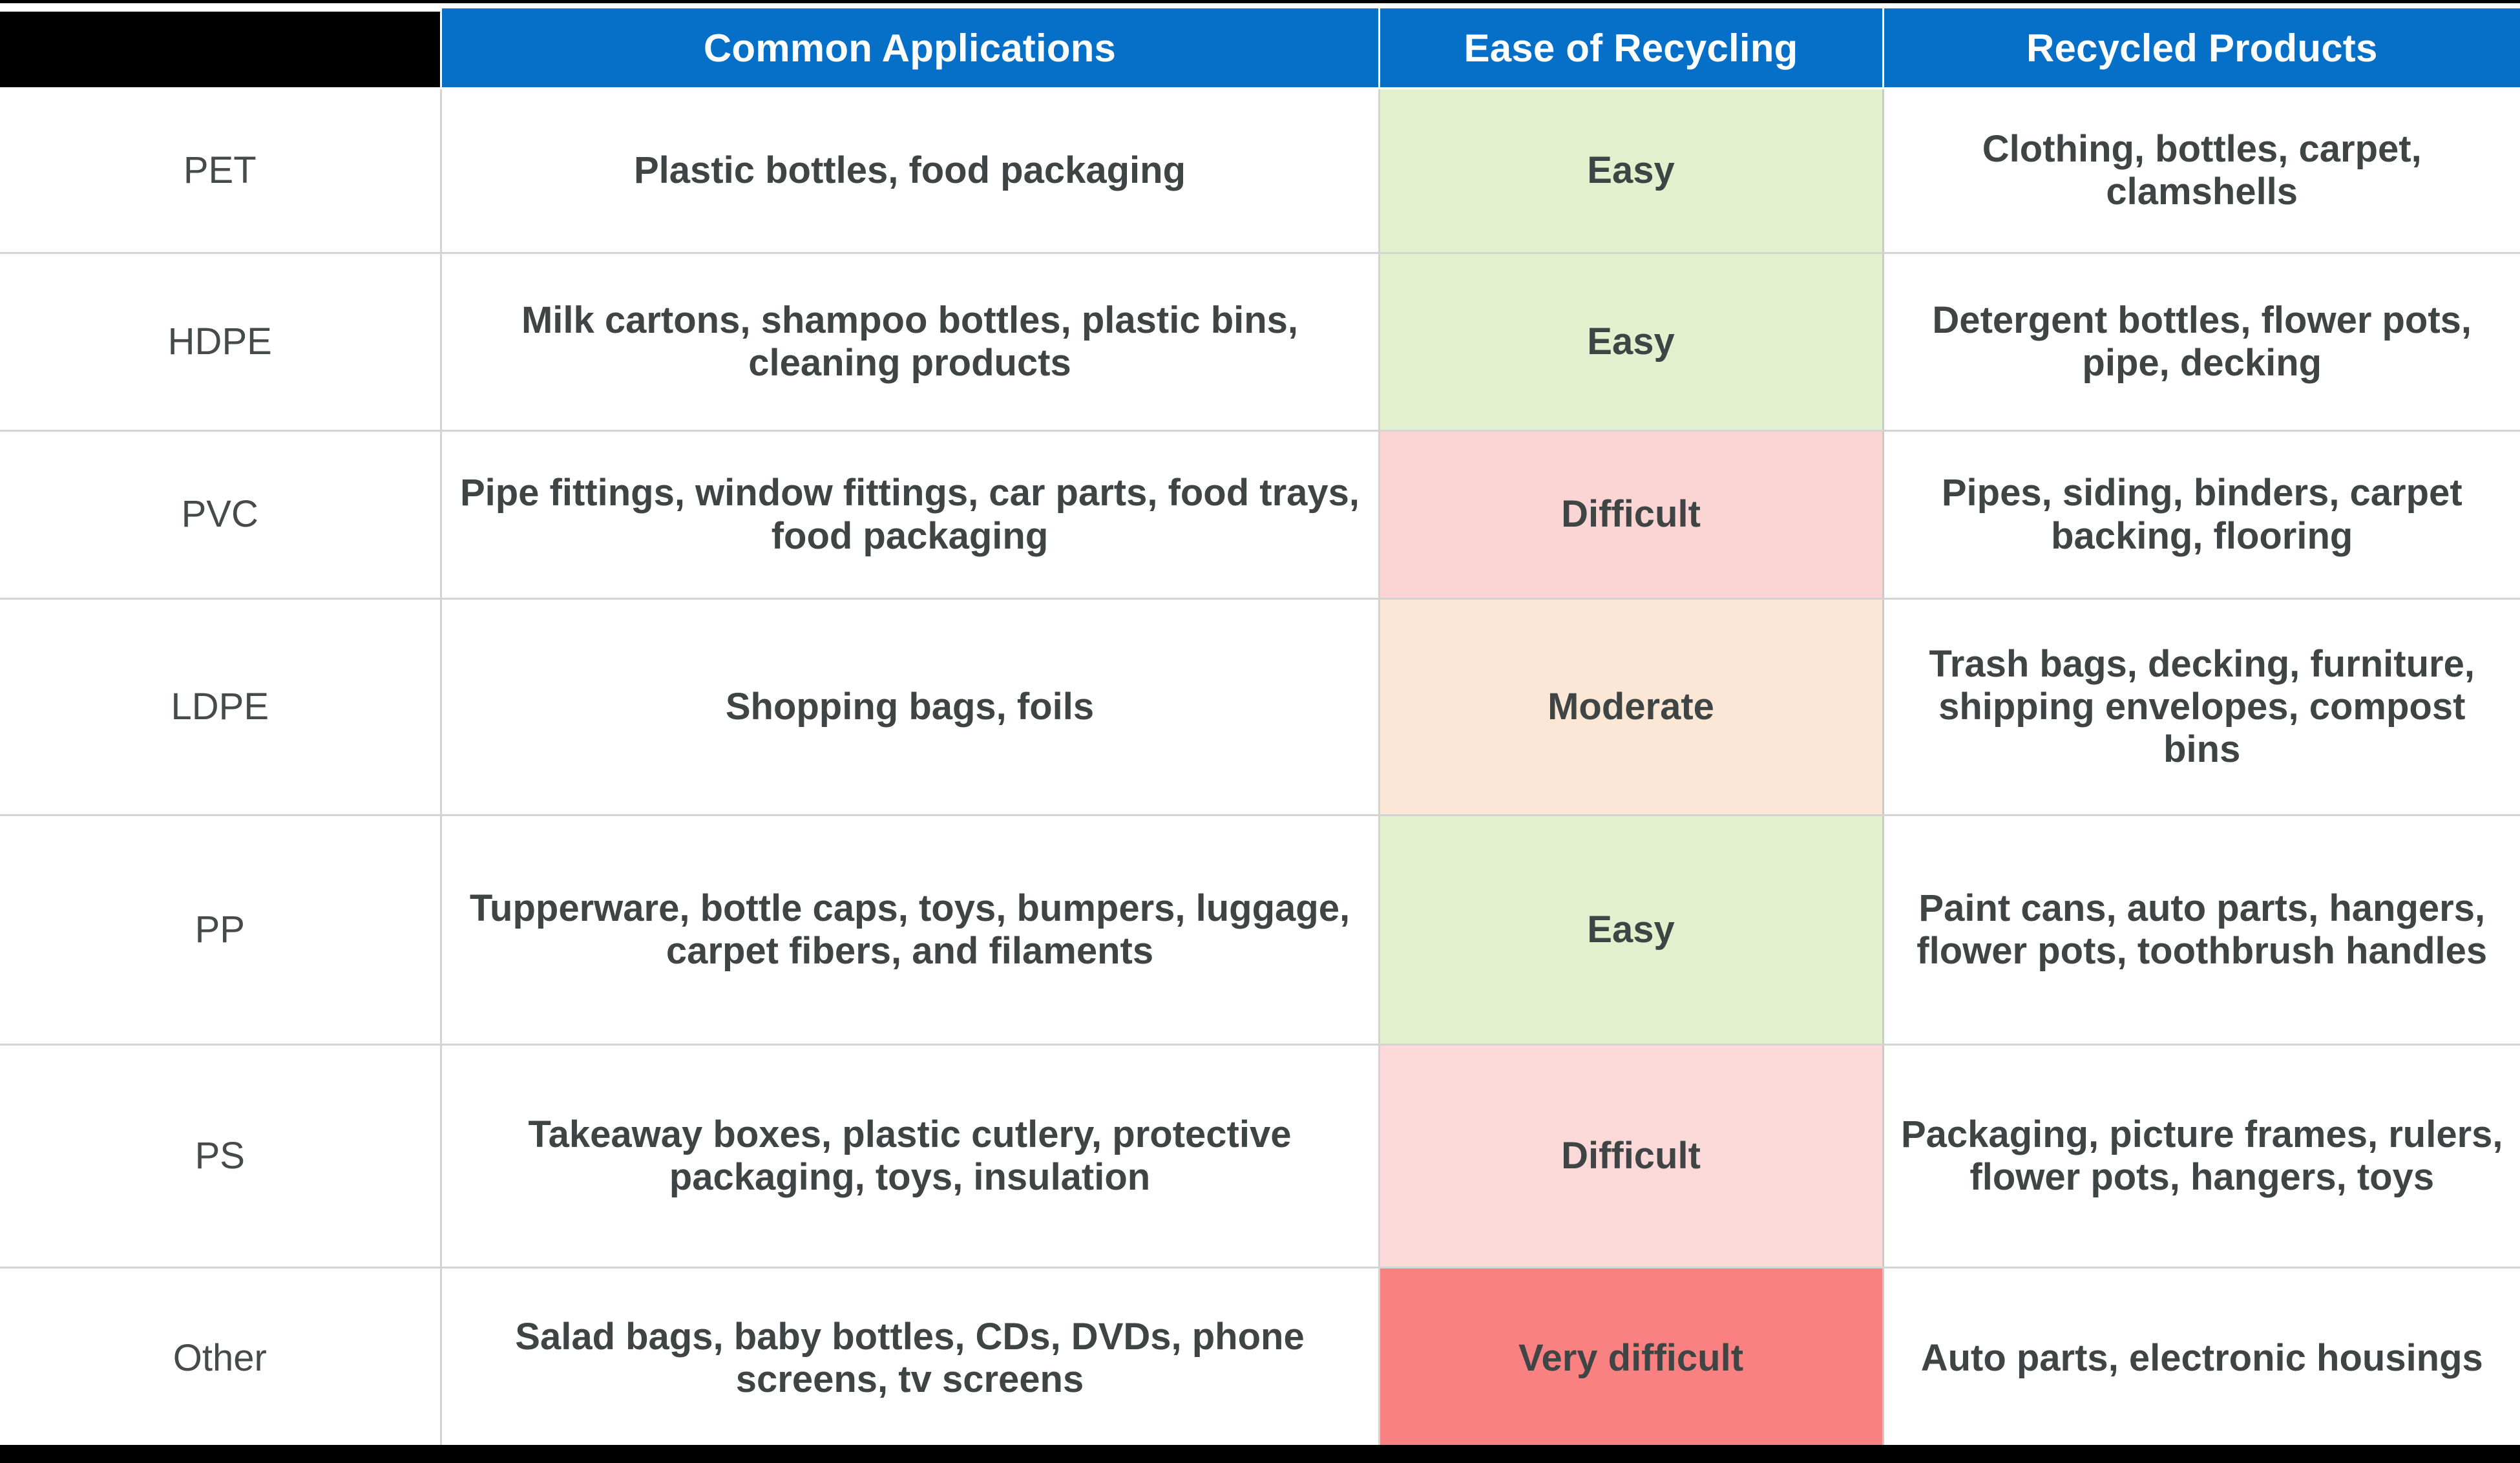  What do you see at coordinates (221, 515) in the screenshot?
I see `cell-plastic-code: PVC` at bounding box center [221, 515].